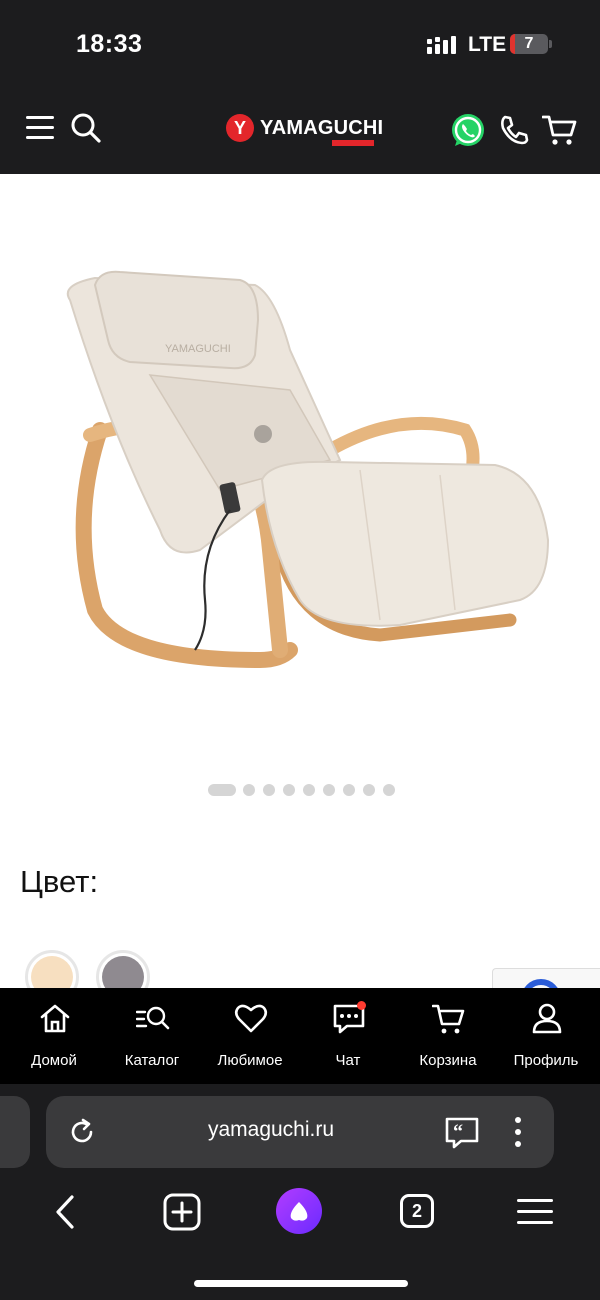 The height and width of the screenshot is (1300, 600). I want to click on site-header: Y YAMAGUCHI, so click(300, 132).